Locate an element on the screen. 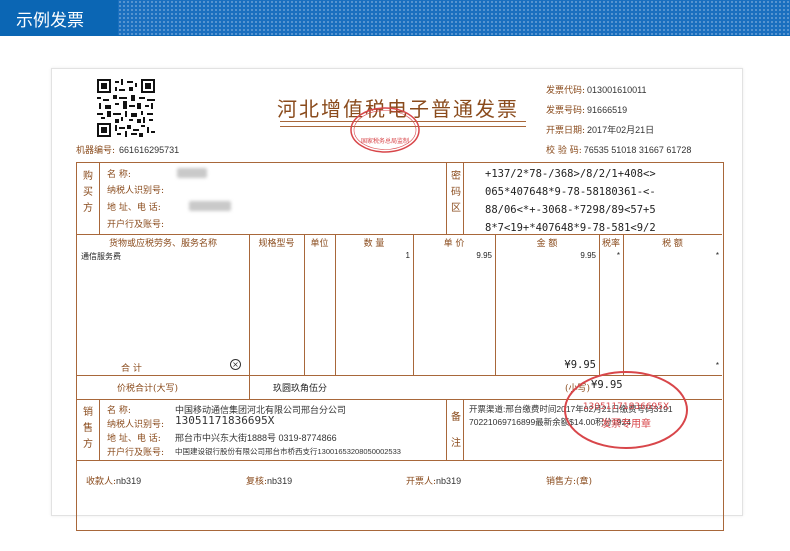  item-tax: * is located at coordinates (717, 255).